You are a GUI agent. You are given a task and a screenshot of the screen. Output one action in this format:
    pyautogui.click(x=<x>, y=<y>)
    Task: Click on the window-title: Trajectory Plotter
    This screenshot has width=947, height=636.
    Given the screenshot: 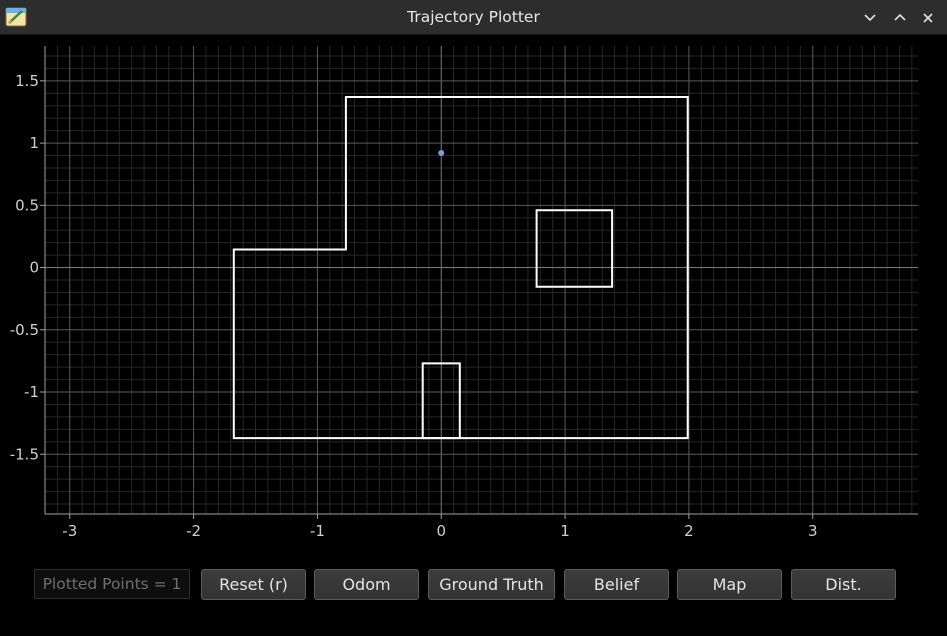 What is the action you would take?
    pyautogui.click(x=473, y=17)
    